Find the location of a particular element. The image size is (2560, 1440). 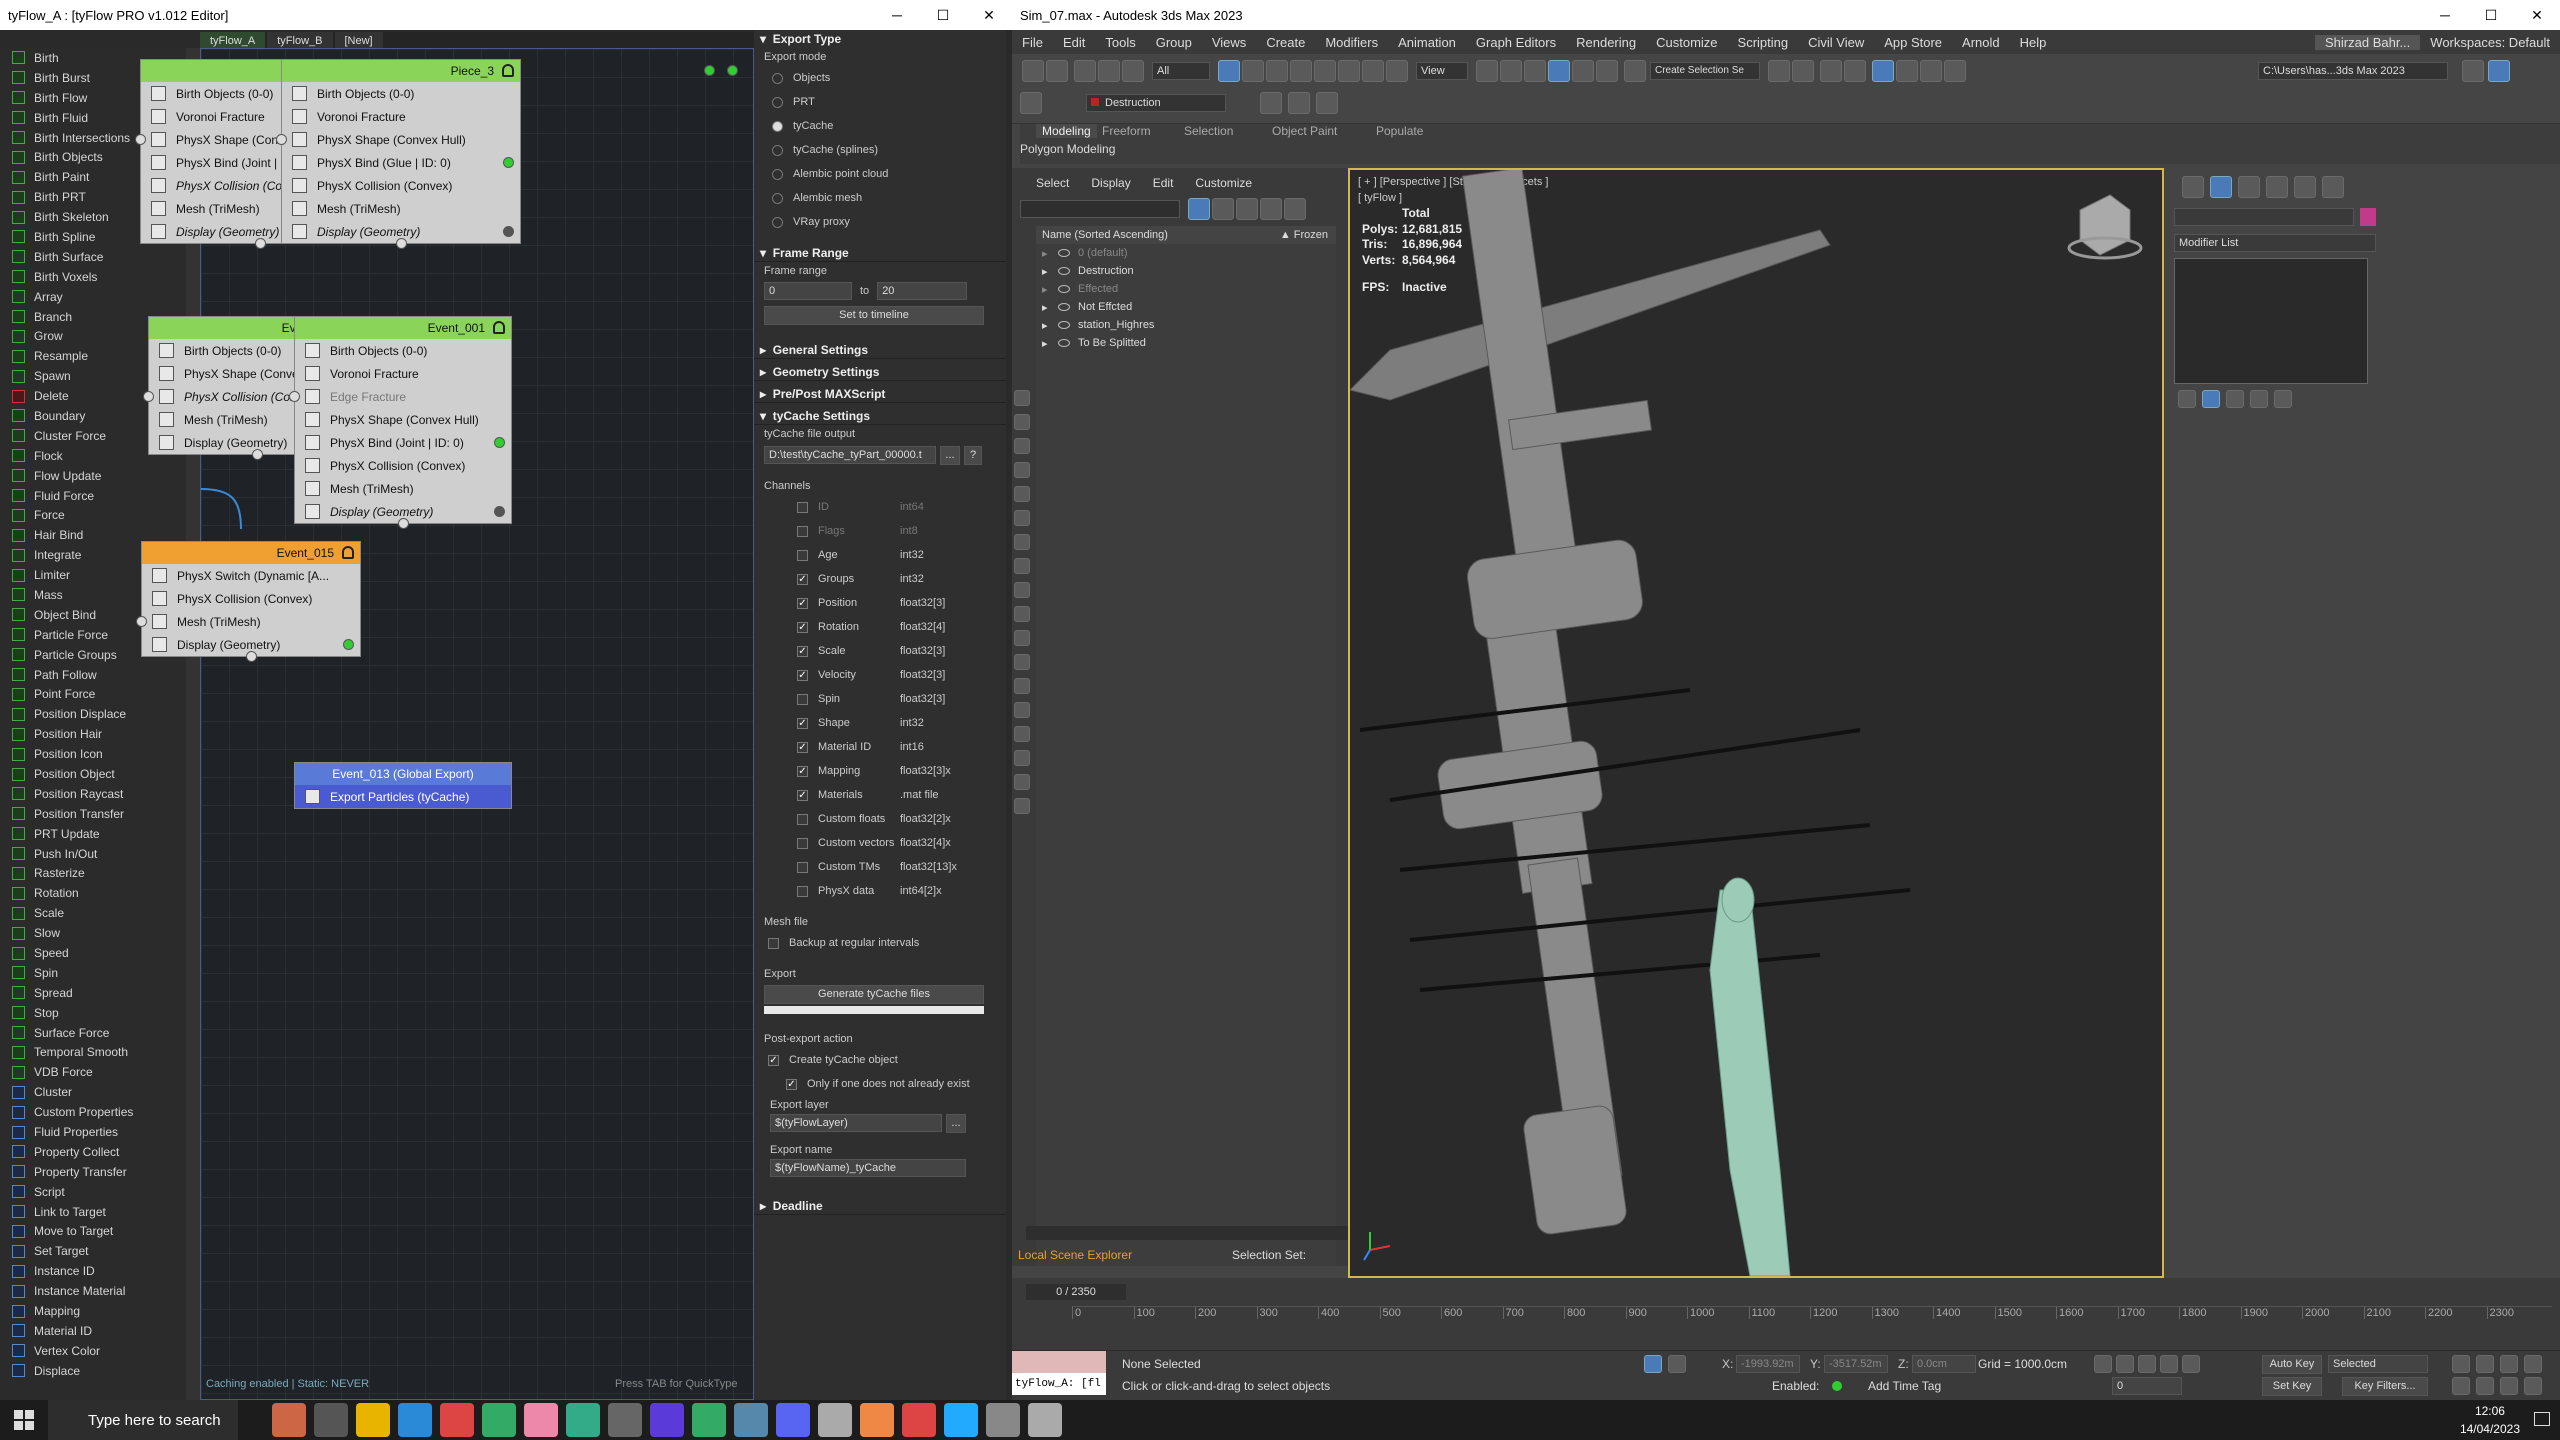

operator-item: Slow is located at coordinates (95, 933).